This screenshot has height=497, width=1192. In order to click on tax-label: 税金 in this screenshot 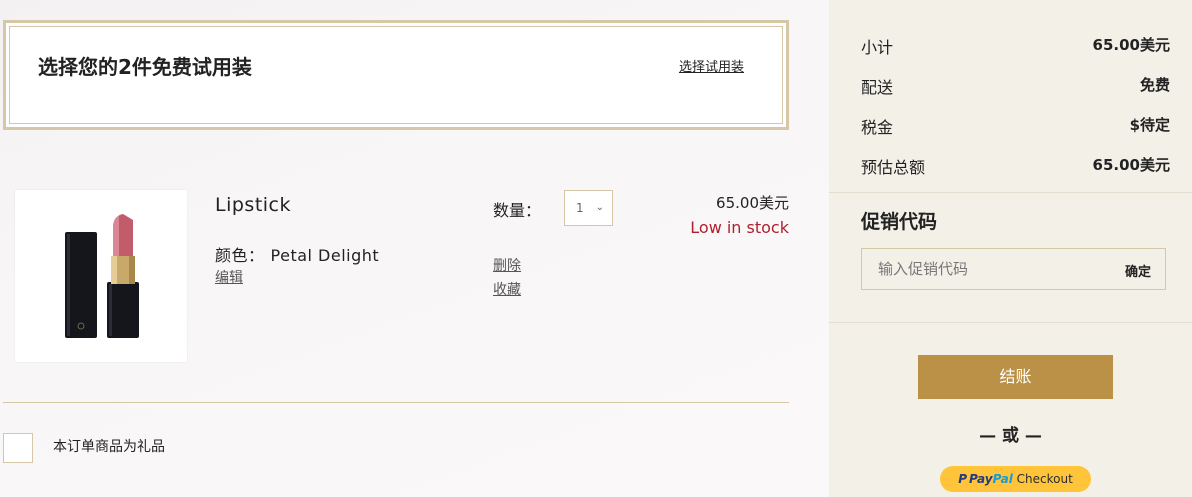, I will do `click(877, 127)`.